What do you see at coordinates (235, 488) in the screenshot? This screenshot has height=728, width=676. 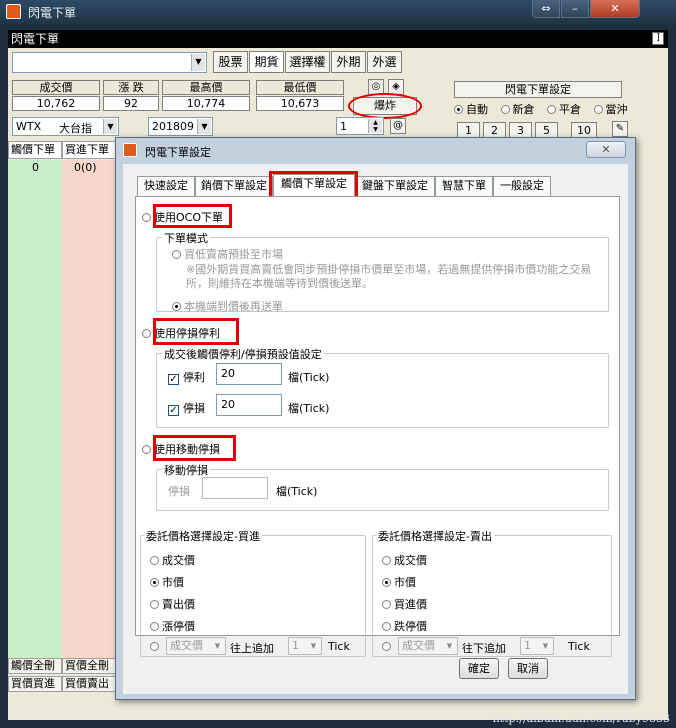 I see `trailing-loss-input` at bounding box center [235, 488].